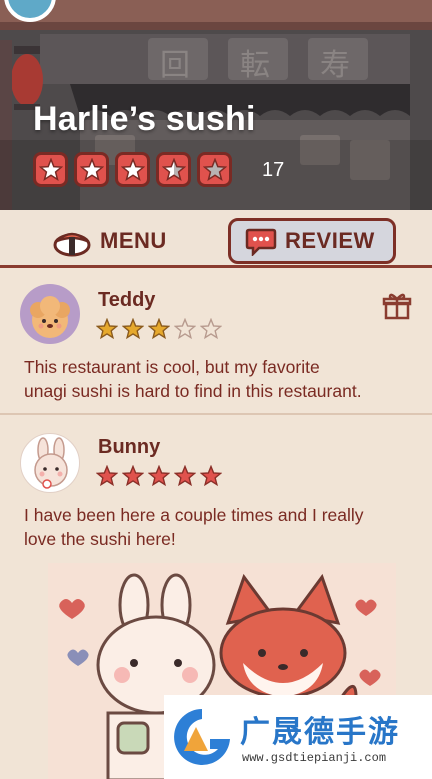  Describe the element at coordinates (129, 447) in the screenshot. I see `reviewer-name: Bunny` at that location.